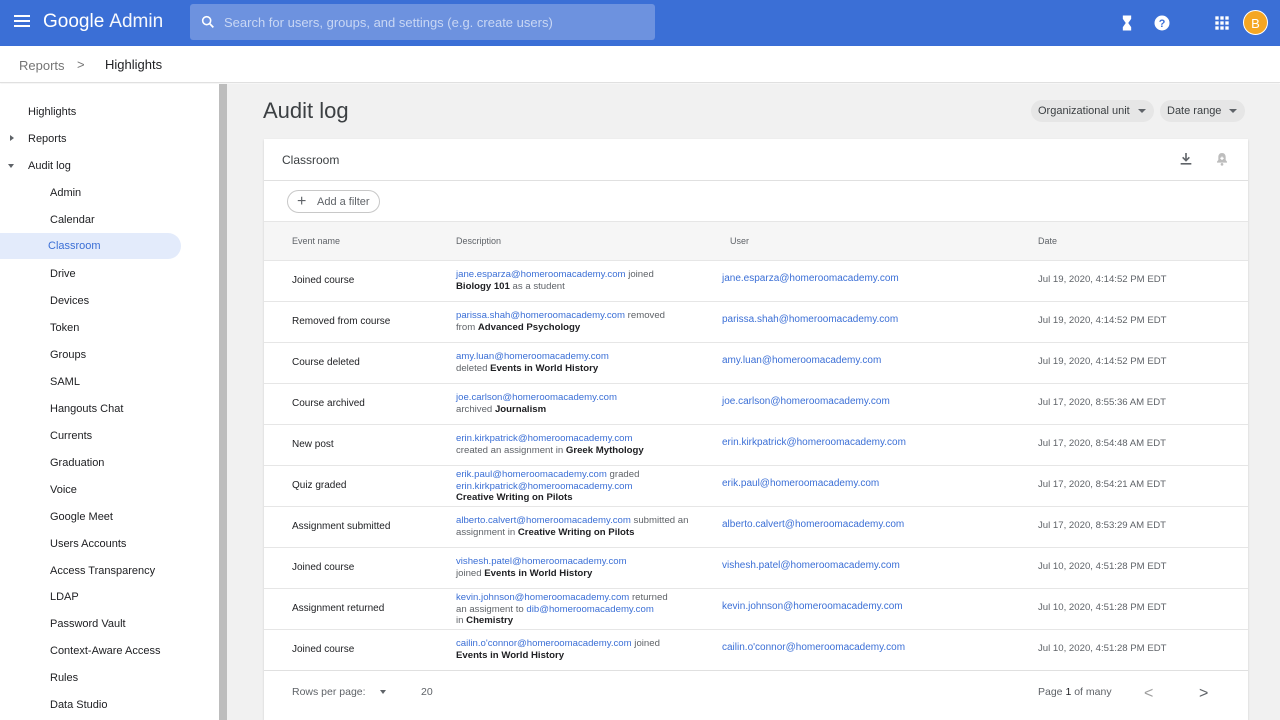 This screenshot has width=1280, height=720. I want to click on sidebar-item-classroom: Classroom, so click(74, 246).